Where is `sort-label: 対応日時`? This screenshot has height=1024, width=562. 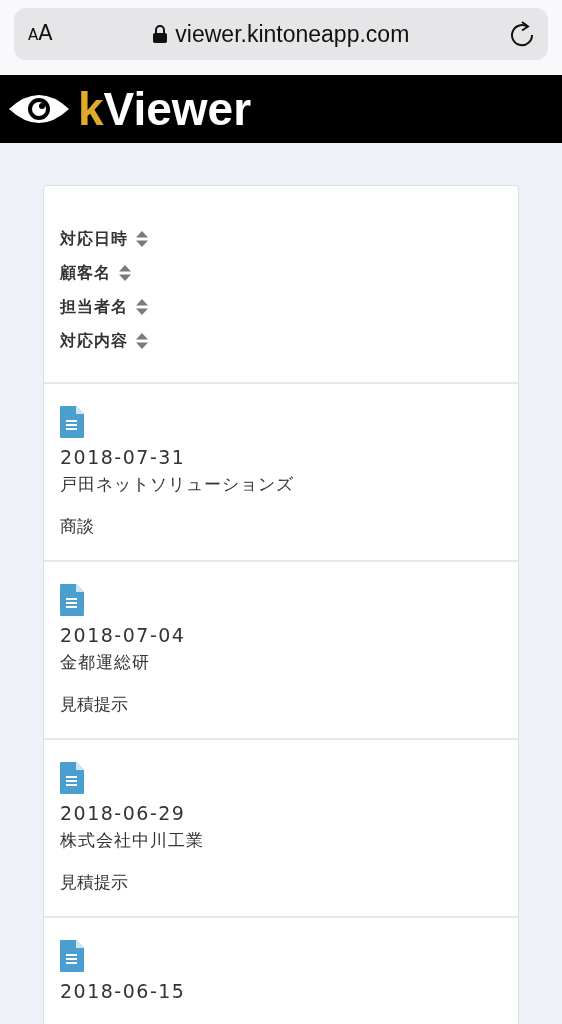
sort-label: 対応日時 is located at coordinates (94, 239).